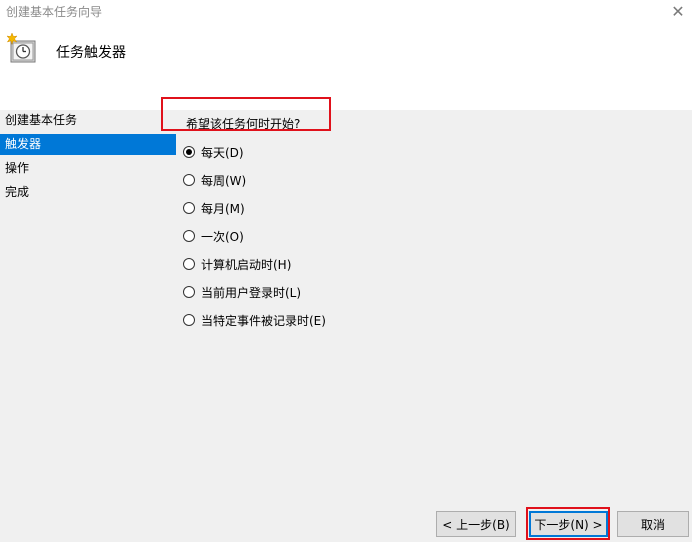 The width and height of the screenshot is (695, 542). What do you see at coordinates (568, 524) in the screenshot?
I see `next-button: 下一步(N) >` at bounding box center [568, 524].